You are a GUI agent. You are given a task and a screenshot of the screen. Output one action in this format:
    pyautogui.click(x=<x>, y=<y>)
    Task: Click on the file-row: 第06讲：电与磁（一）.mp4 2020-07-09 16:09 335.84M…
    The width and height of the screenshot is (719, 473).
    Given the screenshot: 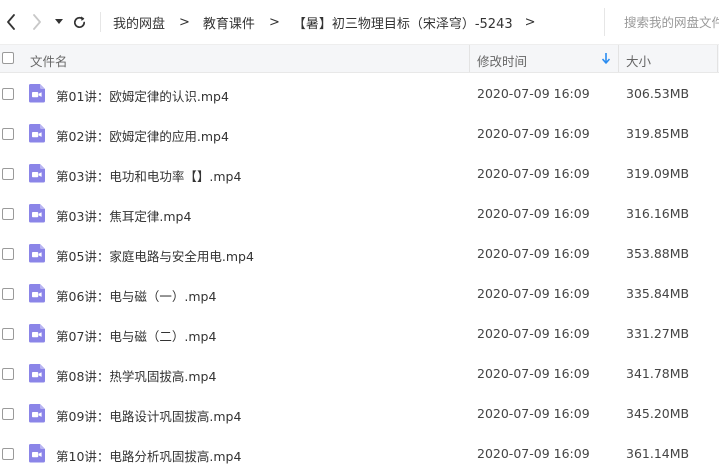 What is the action you would take?
    pyautogui.click(x=359, y=293)
    